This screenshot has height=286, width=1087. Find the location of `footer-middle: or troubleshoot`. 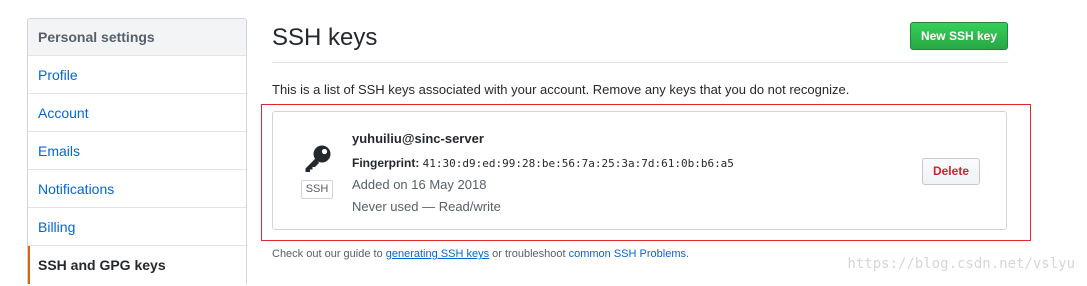

footer-middle: or troubleshoot is located at coordinates (529, 254).